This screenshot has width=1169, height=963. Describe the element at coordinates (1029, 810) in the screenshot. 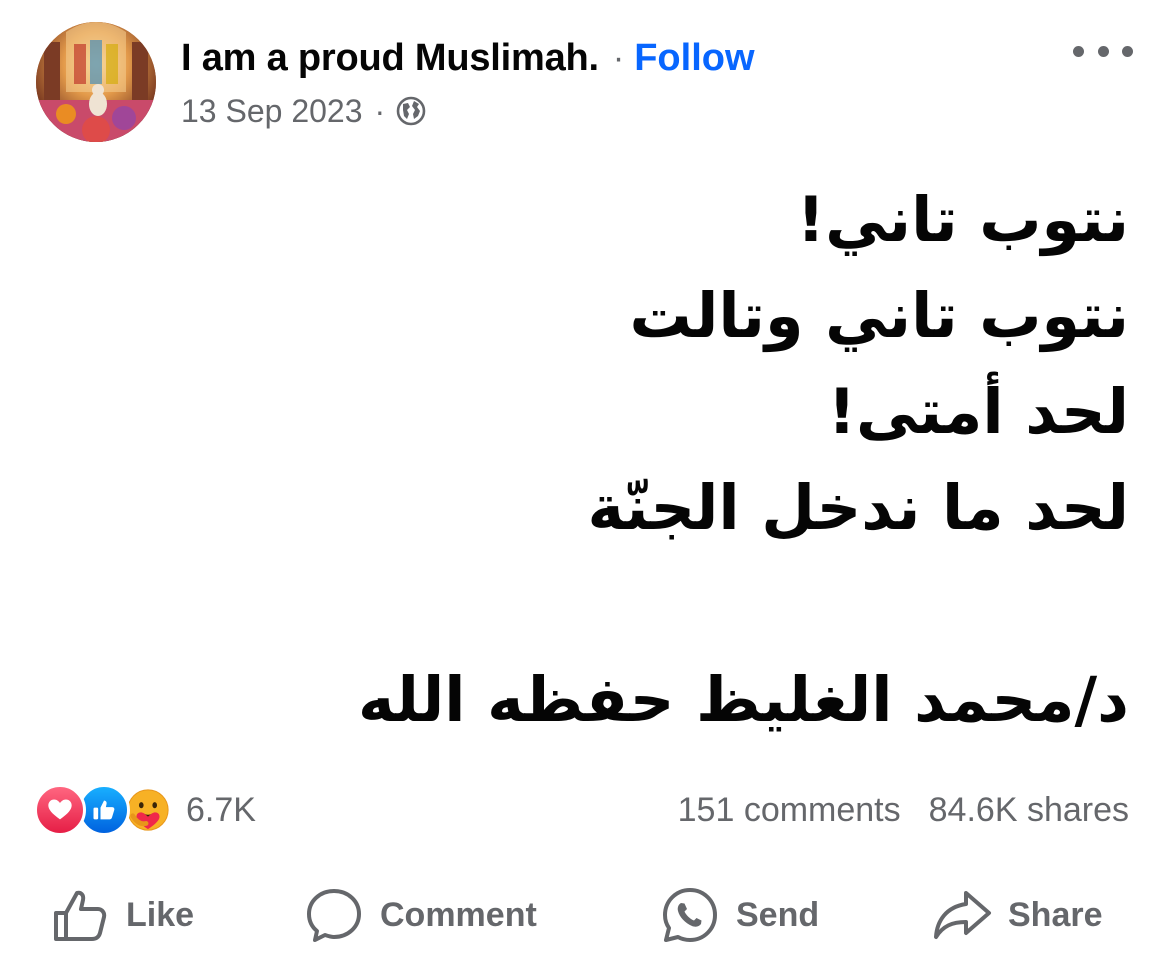

I see `shares-count: 84.6K shares` at that location.